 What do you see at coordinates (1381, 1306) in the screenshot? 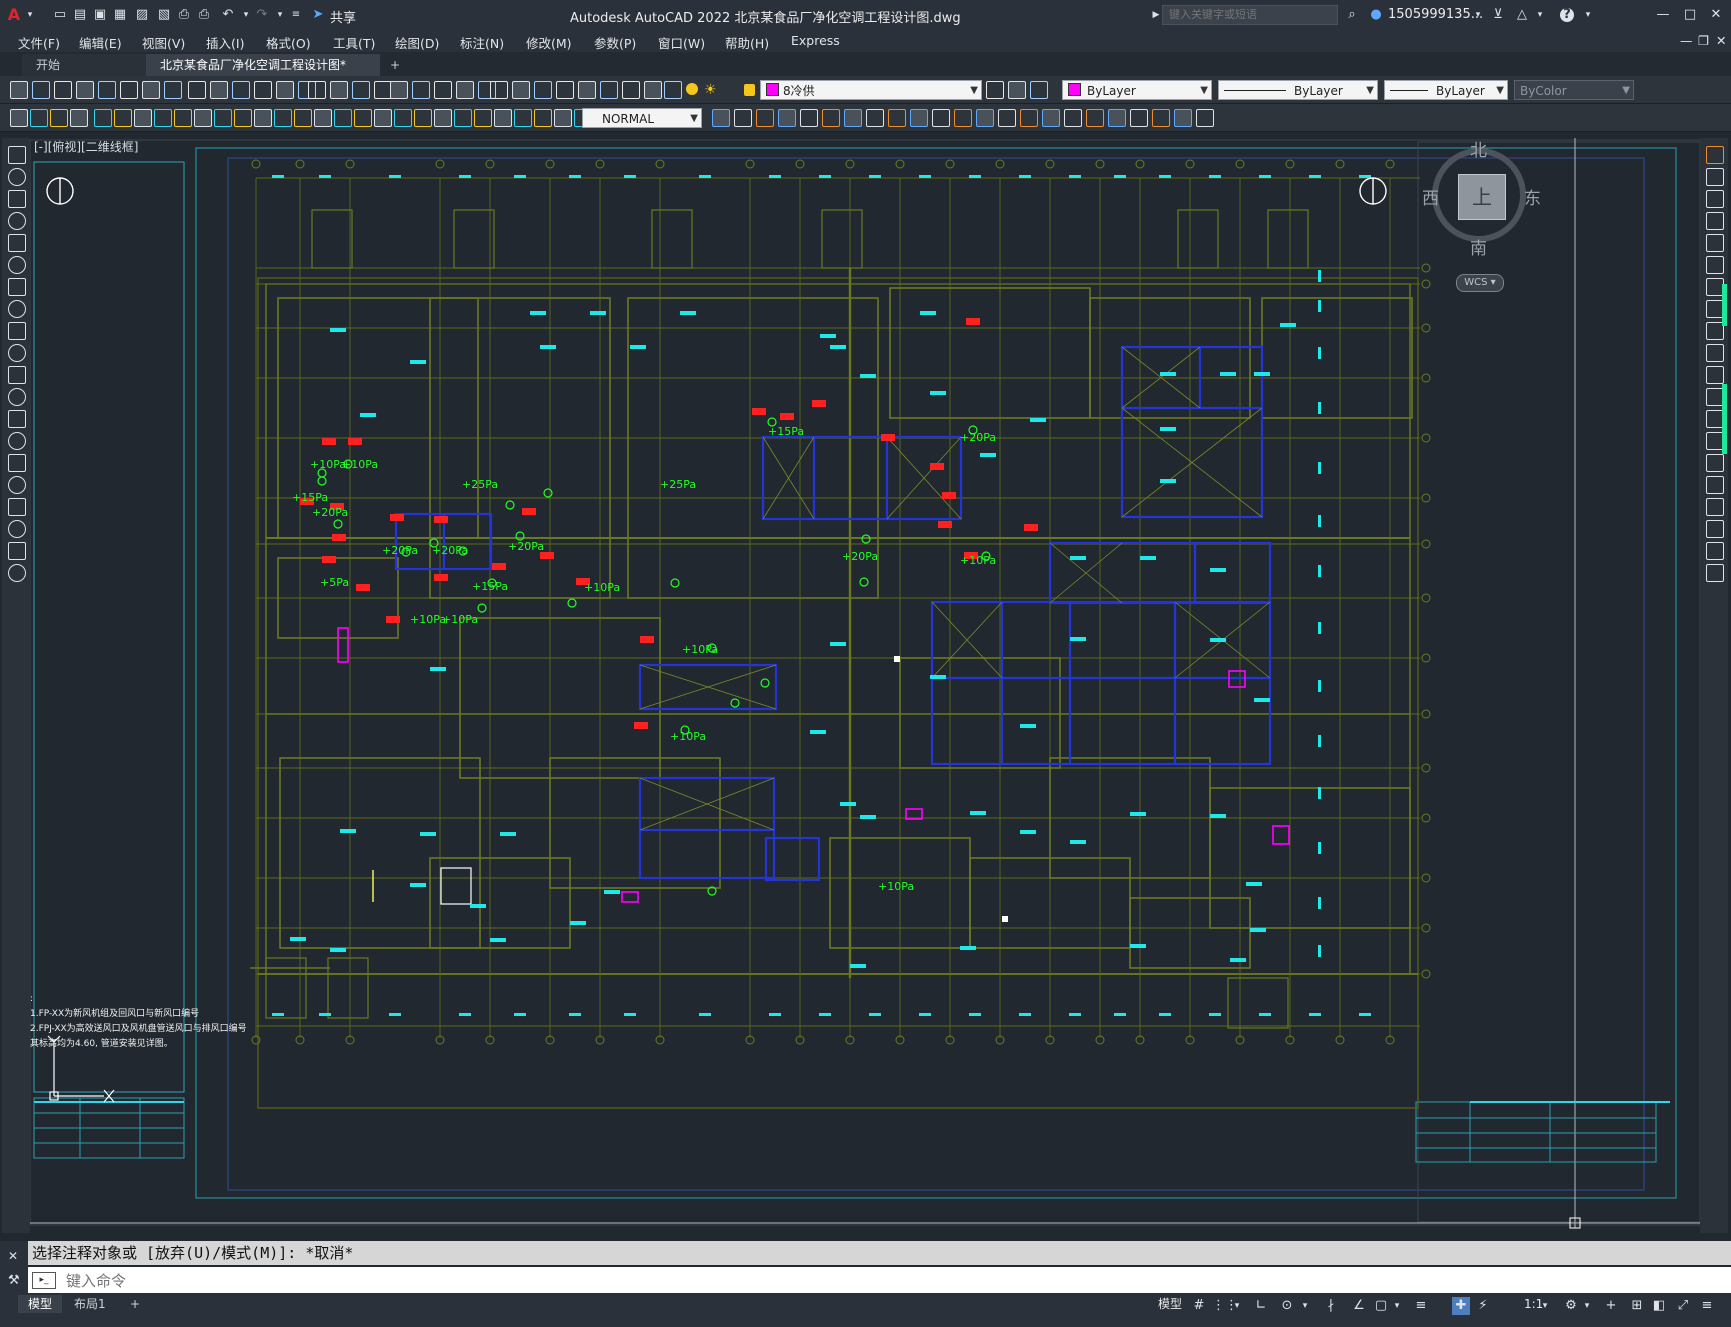
I see `osnap-icon: ▢` at bounding box center [1381, 1306].